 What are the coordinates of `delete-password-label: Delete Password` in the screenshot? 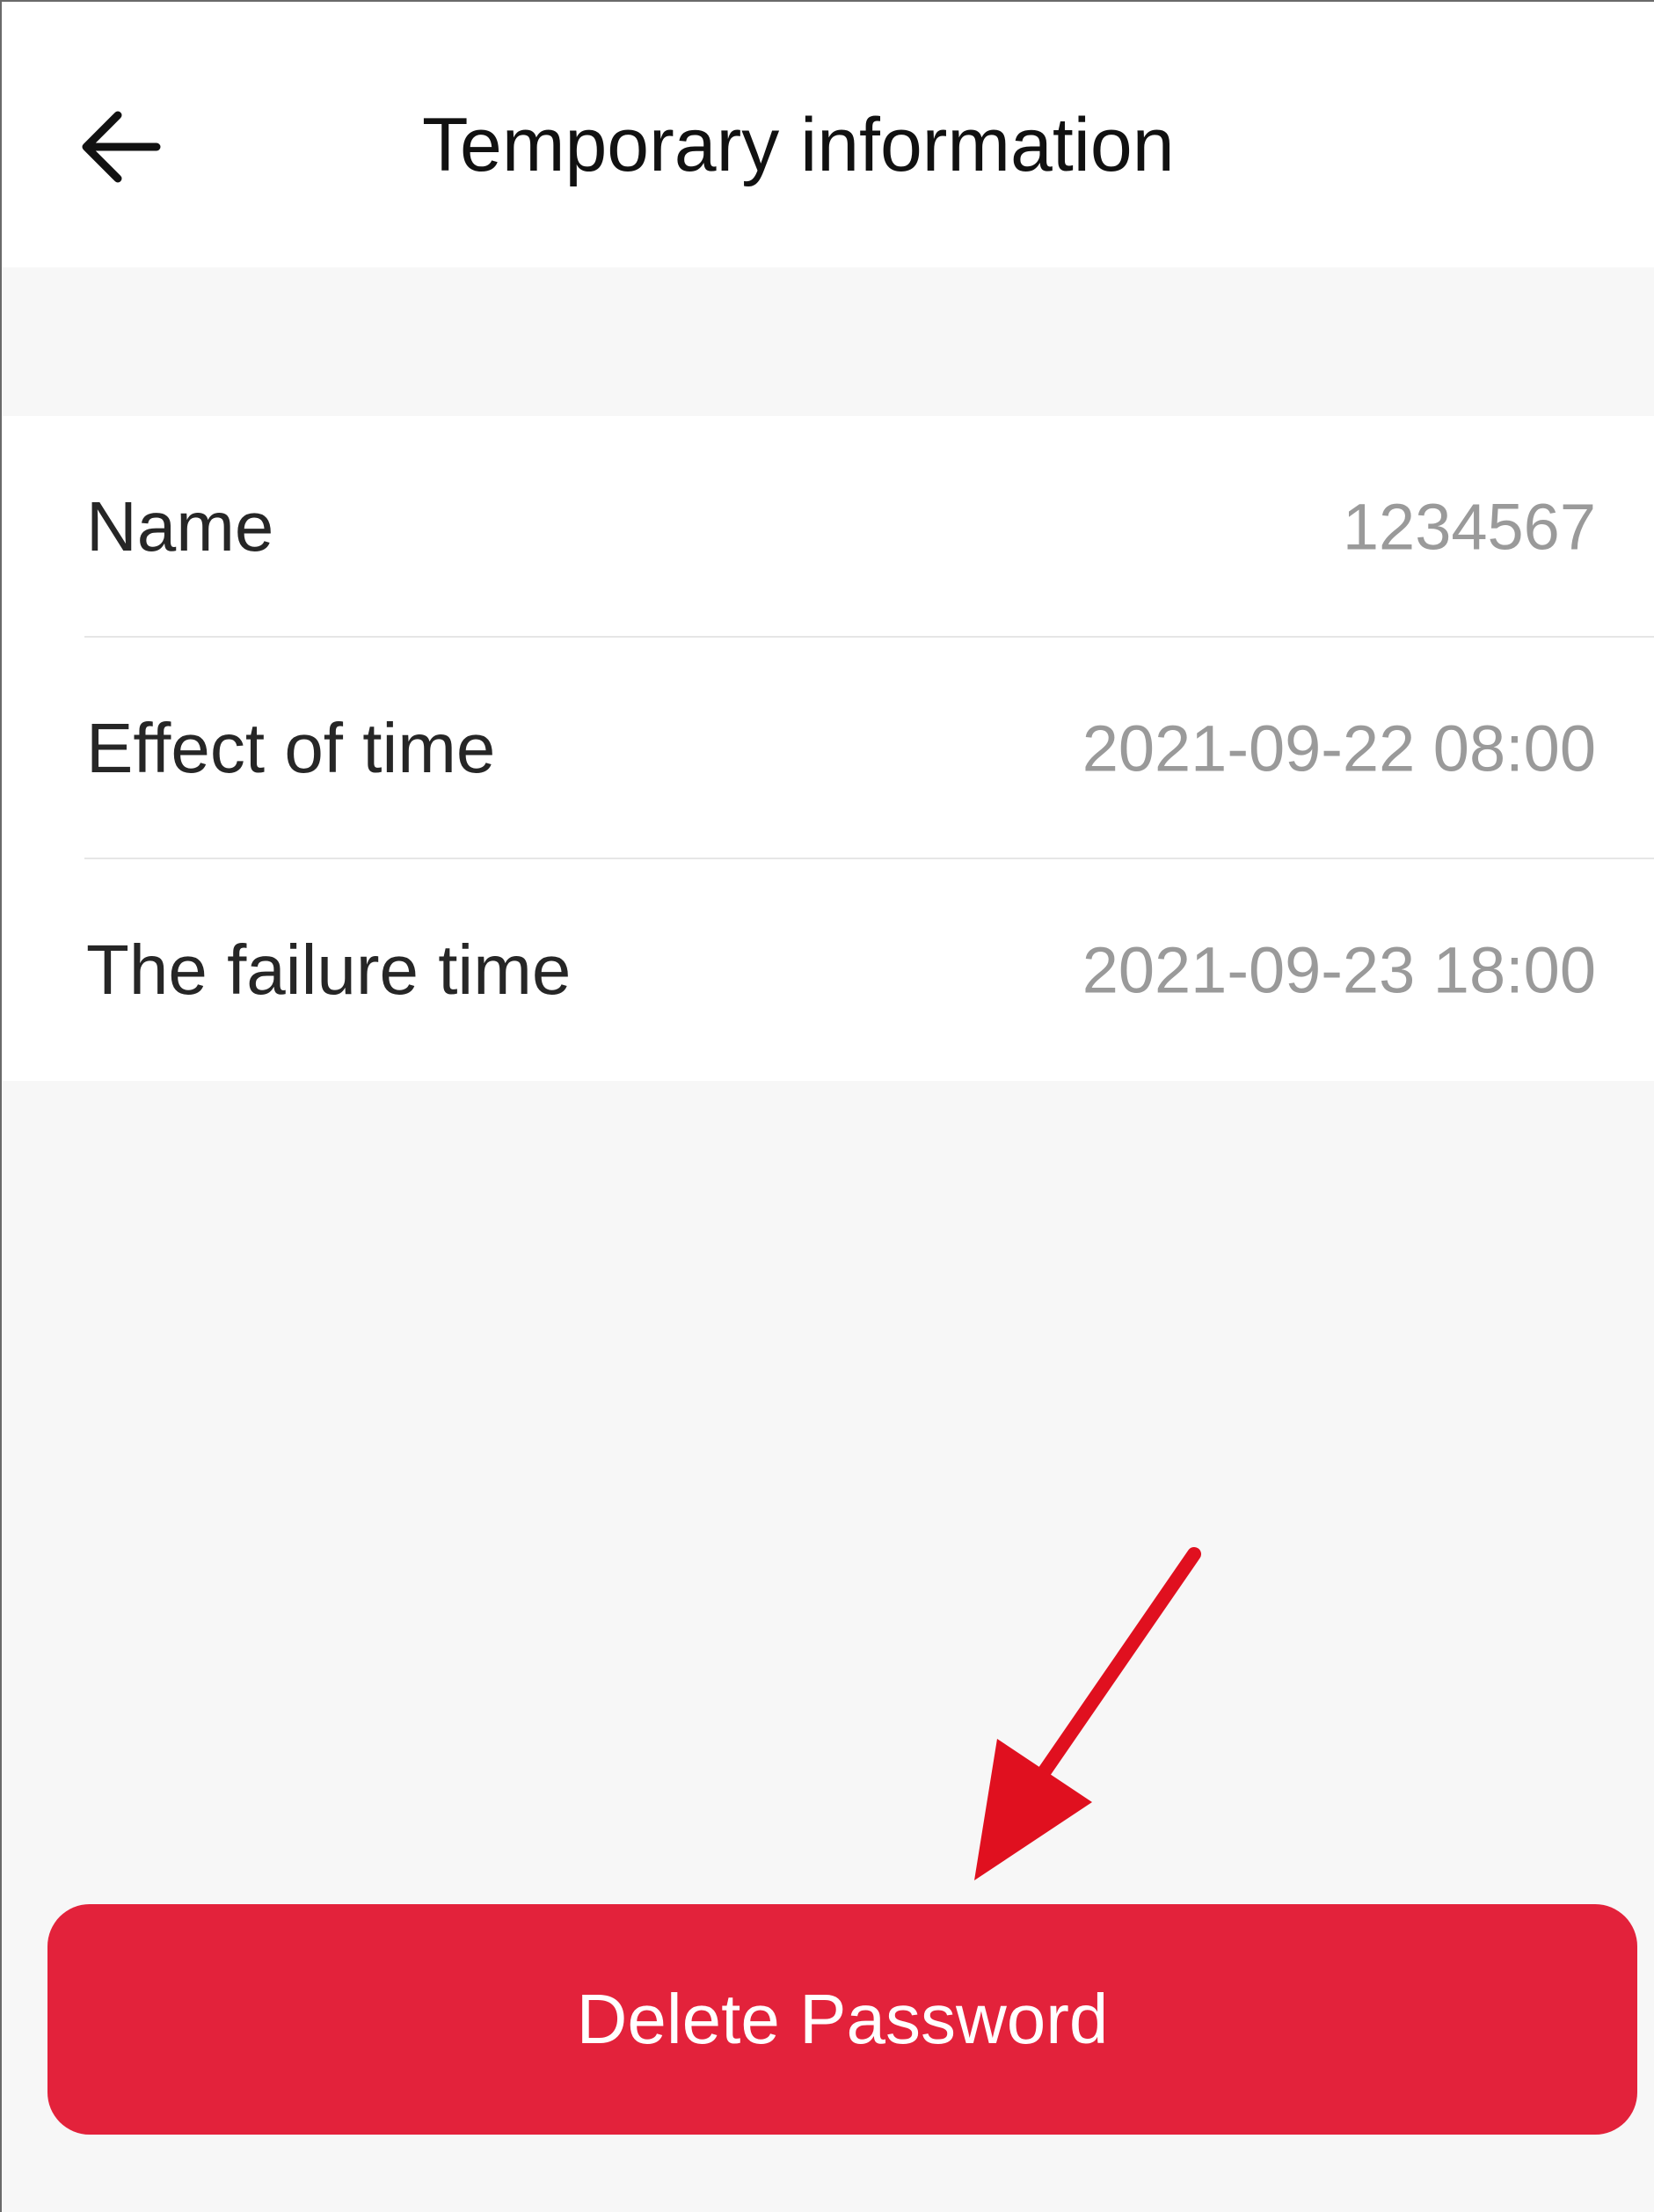 It's located at (842, 2019).